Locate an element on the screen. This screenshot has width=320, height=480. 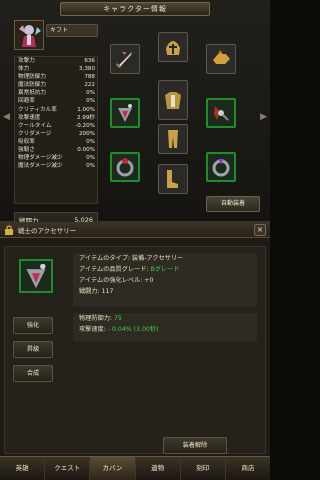
nav-tab-quest: クエスト is located at coordinates (68, 468).